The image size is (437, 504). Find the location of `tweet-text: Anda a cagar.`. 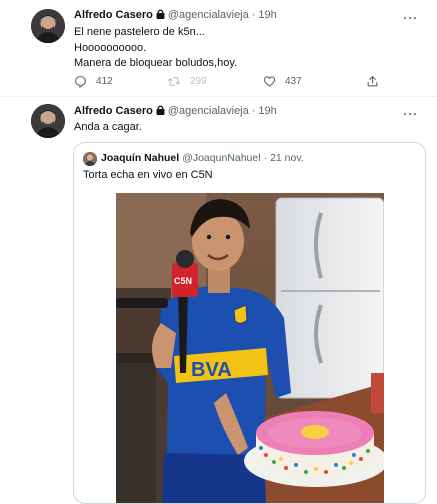

tweet-text: Anda a cagar. is located at coordinates (108, 128).